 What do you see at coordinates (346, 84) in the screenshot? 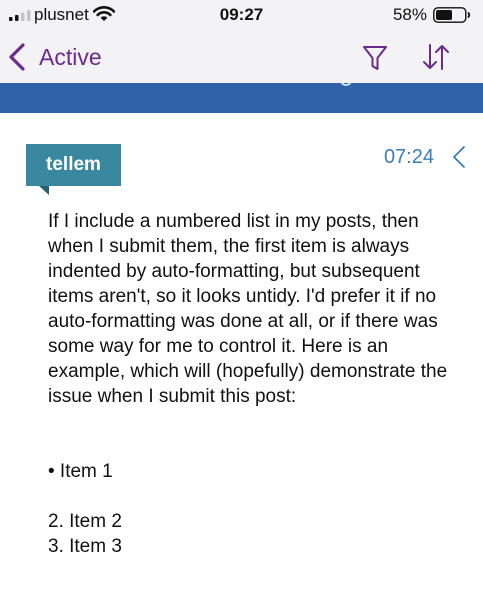
I see `banner-text-fragment` at bounding box center [346, 84].